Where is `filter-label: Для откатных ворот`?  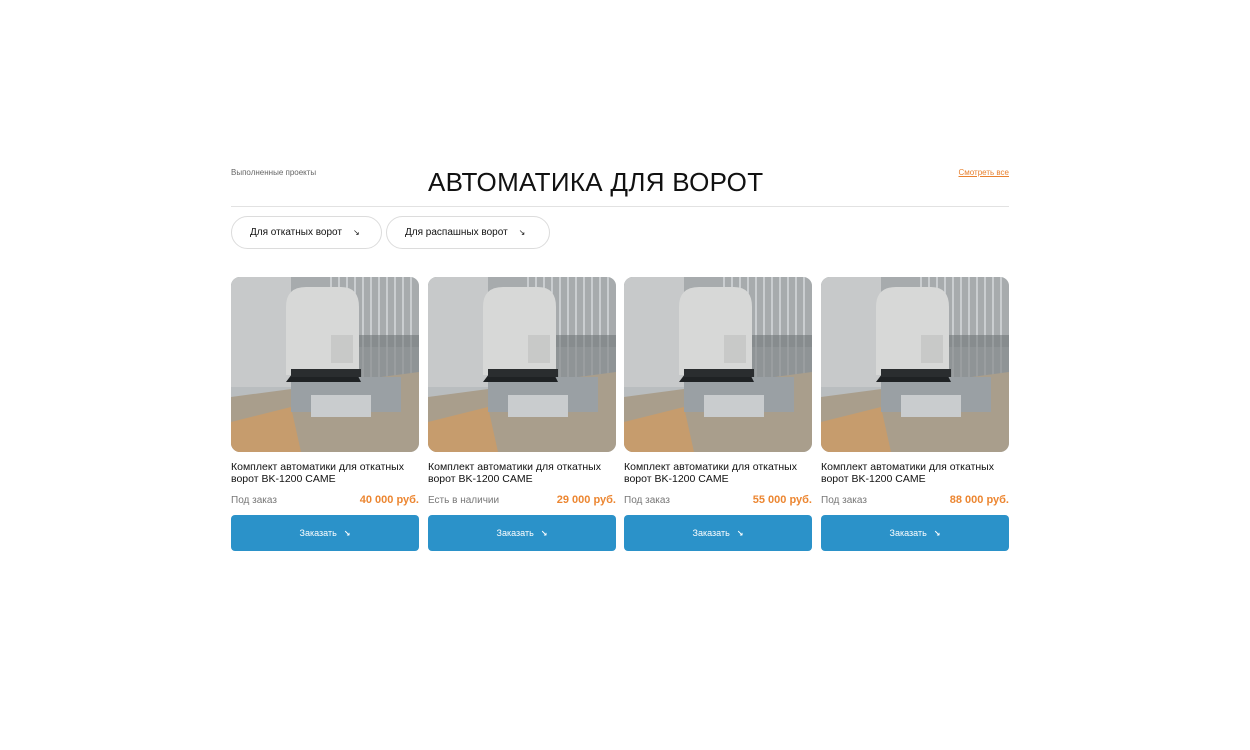 filter-label: Для откатных ворот is located at coordinates (296, 232).